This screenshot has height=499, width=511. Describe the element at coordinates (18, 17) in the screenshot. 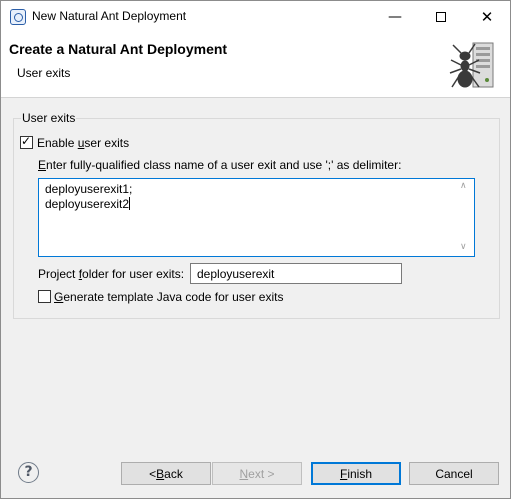

I see `eclipse-app-icon` at that location.